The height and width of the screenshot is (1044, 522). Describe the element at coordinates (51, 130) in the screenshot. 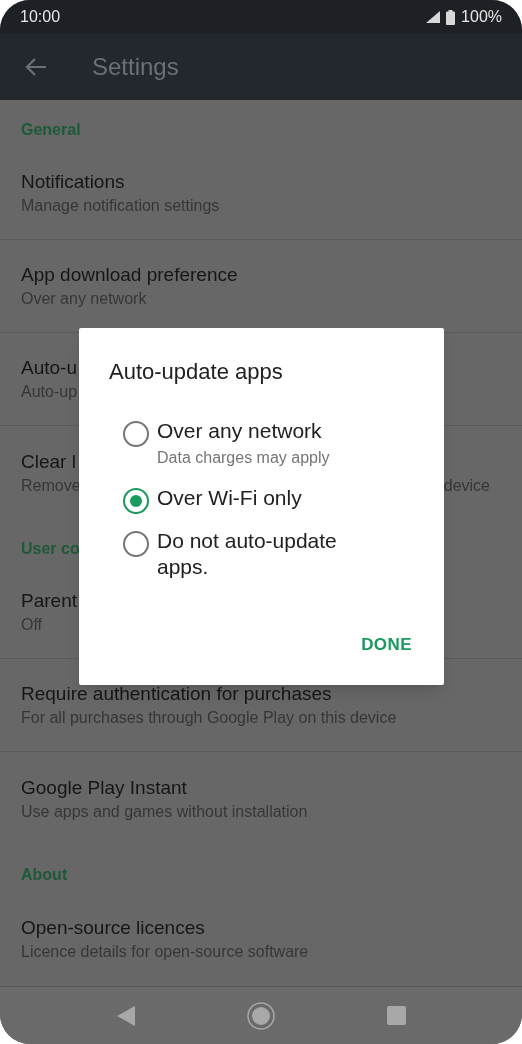

I see `section-header: General` at that location.